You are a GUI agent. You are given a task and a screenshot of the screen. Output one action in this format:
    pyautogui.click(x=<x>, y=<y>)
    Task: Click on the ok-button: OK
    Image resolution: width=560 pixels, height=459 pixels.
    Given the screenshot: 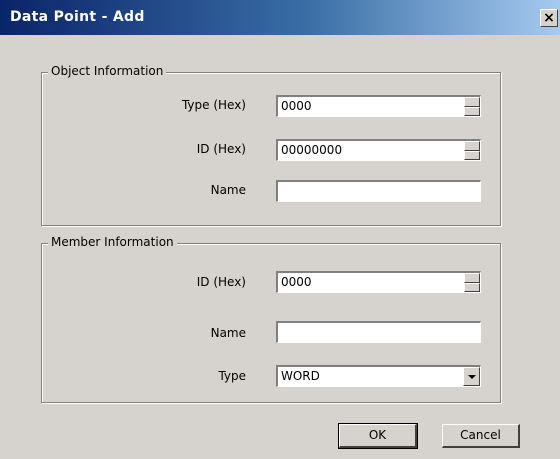 What is the action you would take?
    pyautogui.click(x=378, y=436)
    